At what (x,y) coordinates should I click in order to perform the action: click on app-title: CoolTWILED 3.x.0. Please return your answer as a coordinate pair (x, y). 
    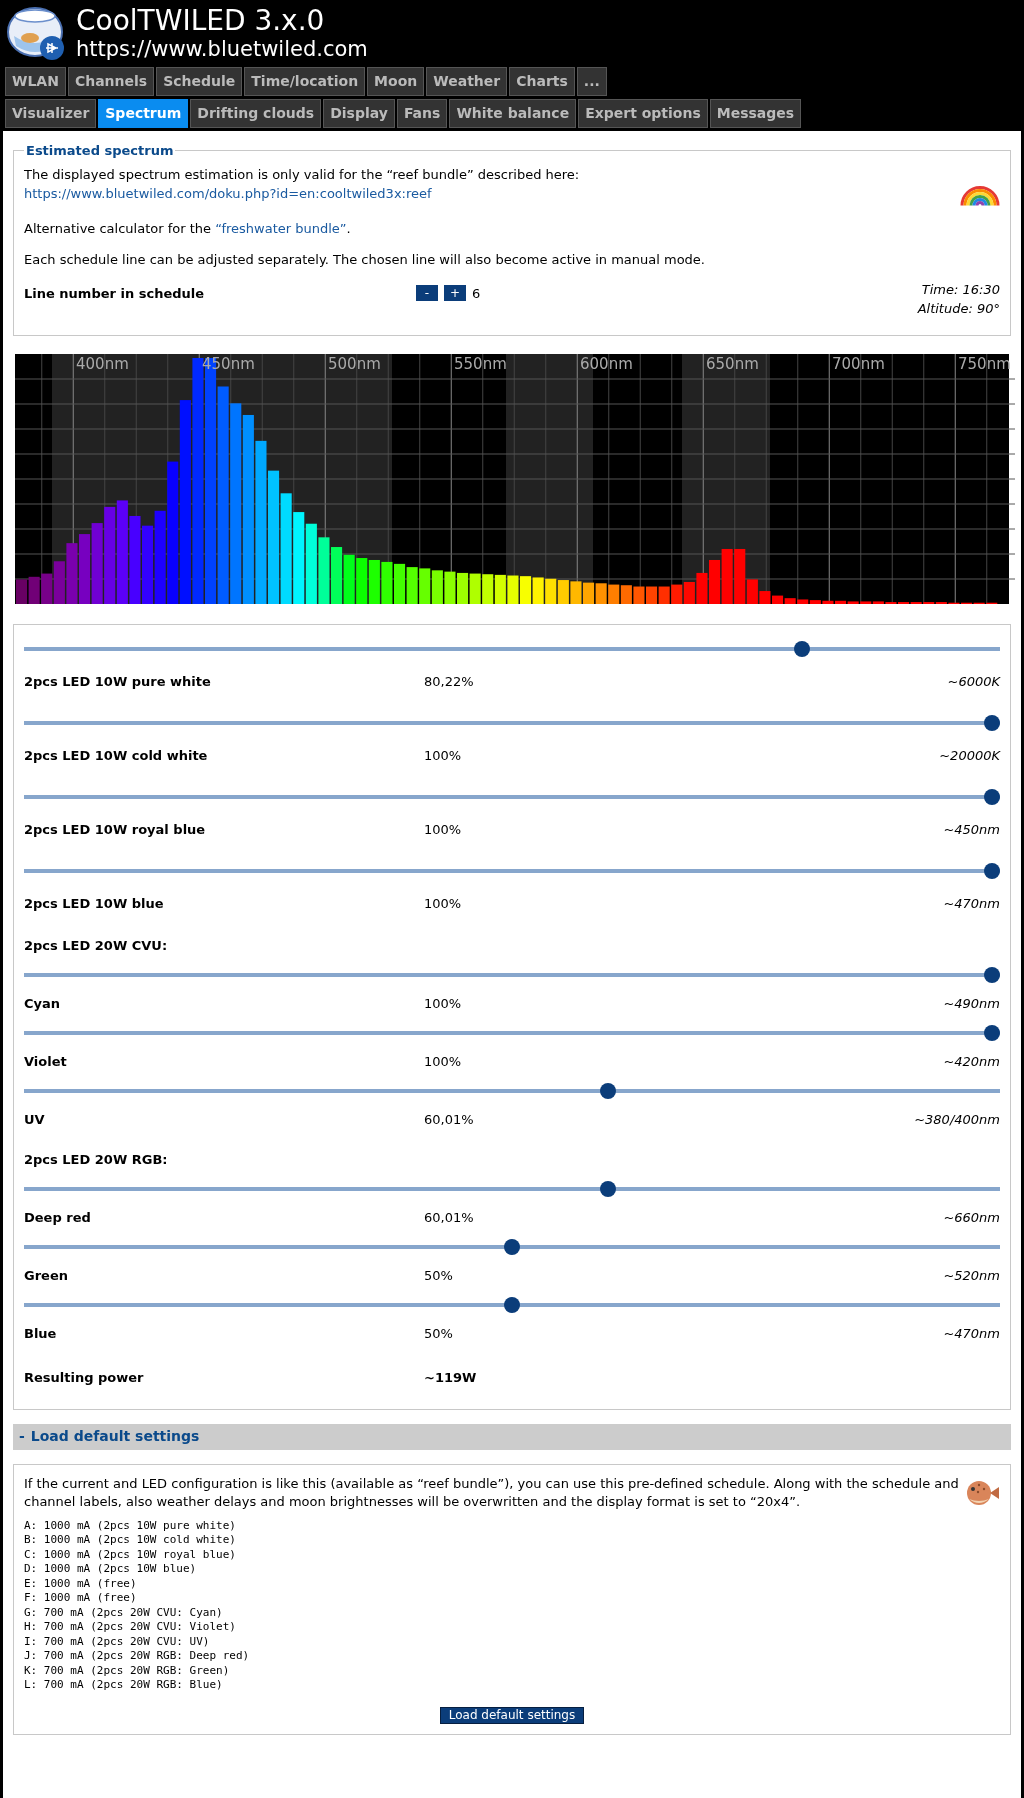
    Looking at the image, I should click on (201, 20).